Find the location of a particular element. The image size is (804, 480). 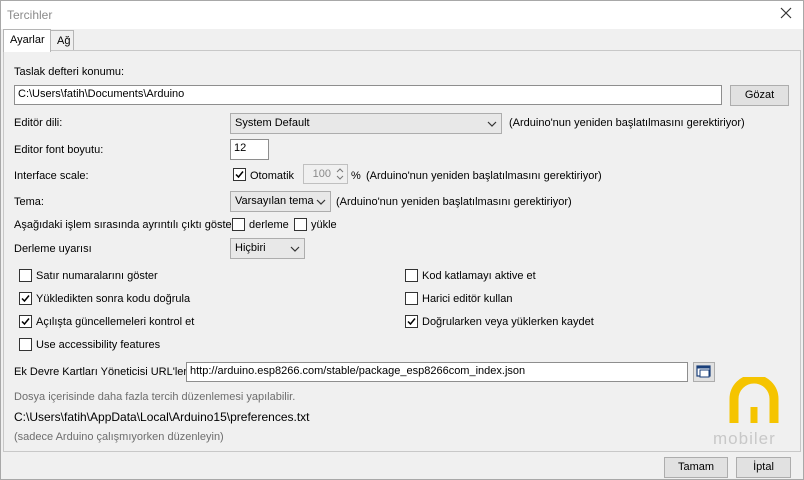

auto-scale-checkbox is located at coordinates (239, 174).